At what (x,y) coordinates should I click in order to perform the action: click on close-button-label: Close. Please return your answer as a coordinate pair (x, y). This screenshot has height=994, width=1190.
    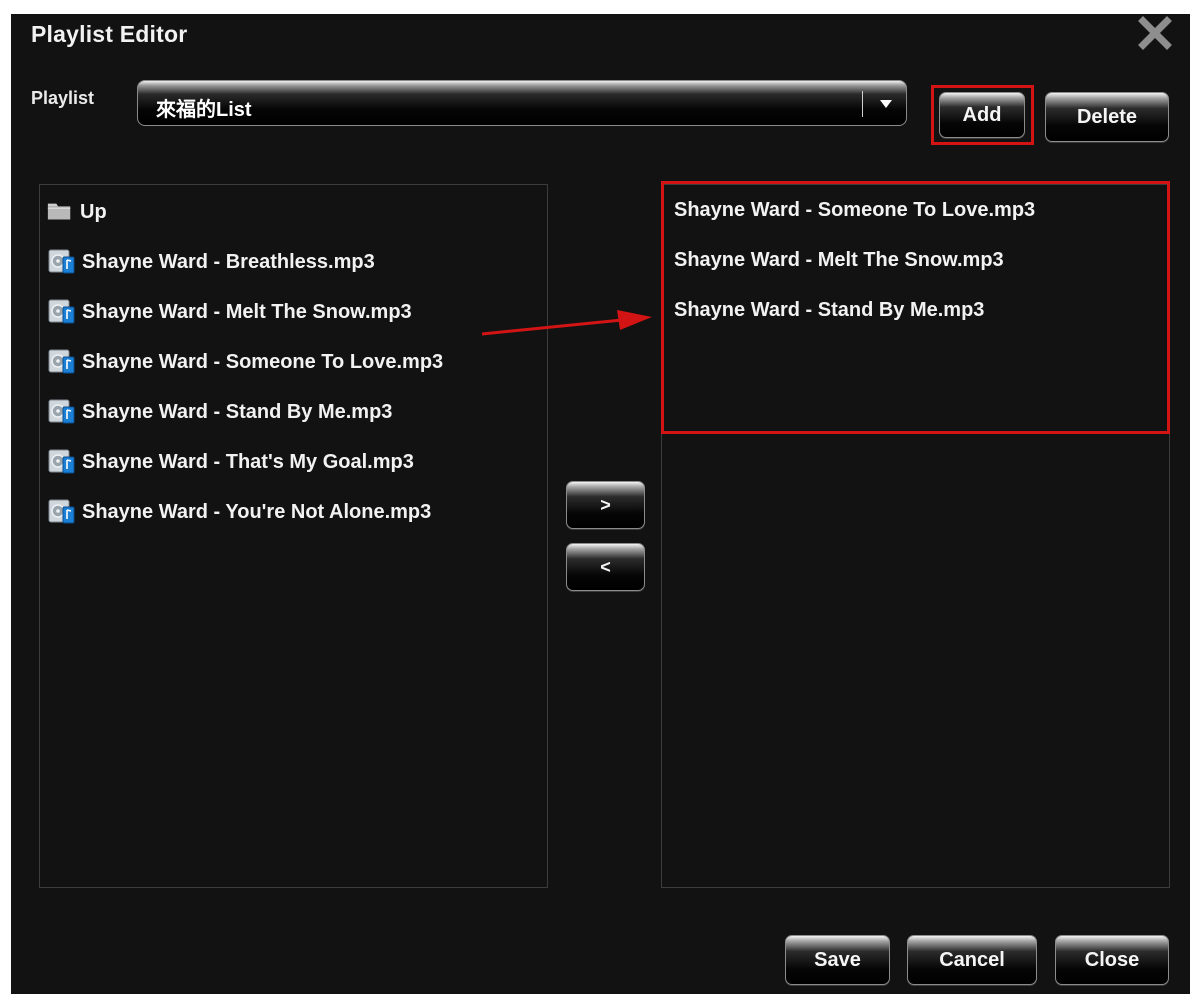
    Looking at the image, I should click on (1112, 960).